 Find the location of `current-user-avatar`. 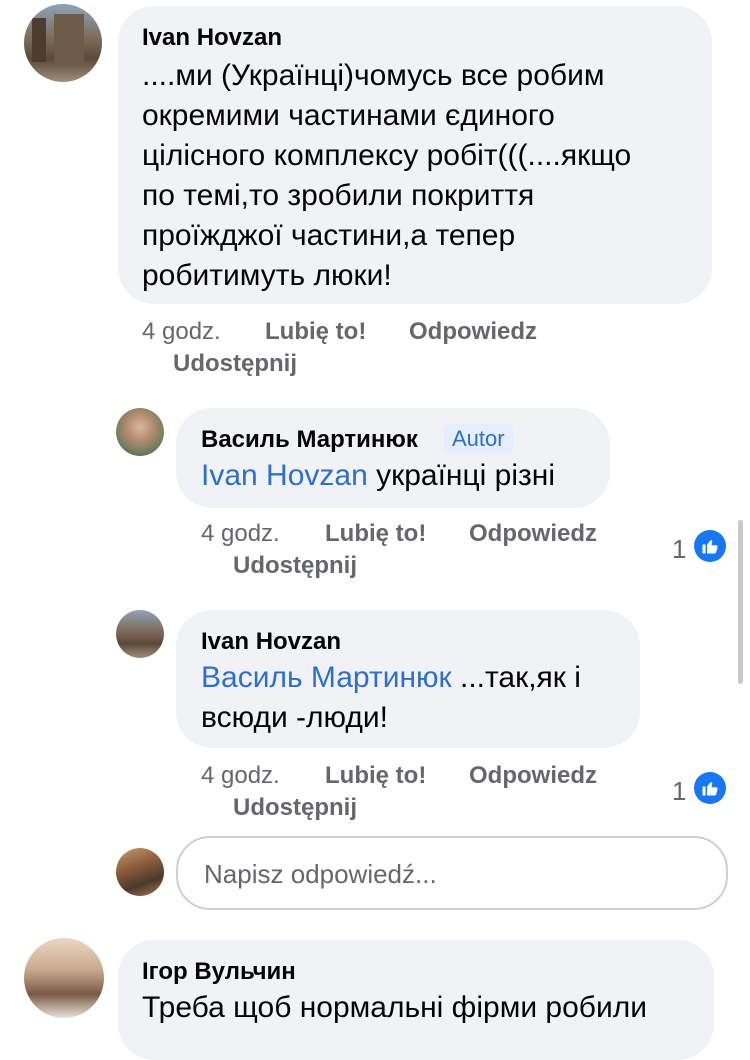

current-user-avatar is located at coordinates (140, 872).